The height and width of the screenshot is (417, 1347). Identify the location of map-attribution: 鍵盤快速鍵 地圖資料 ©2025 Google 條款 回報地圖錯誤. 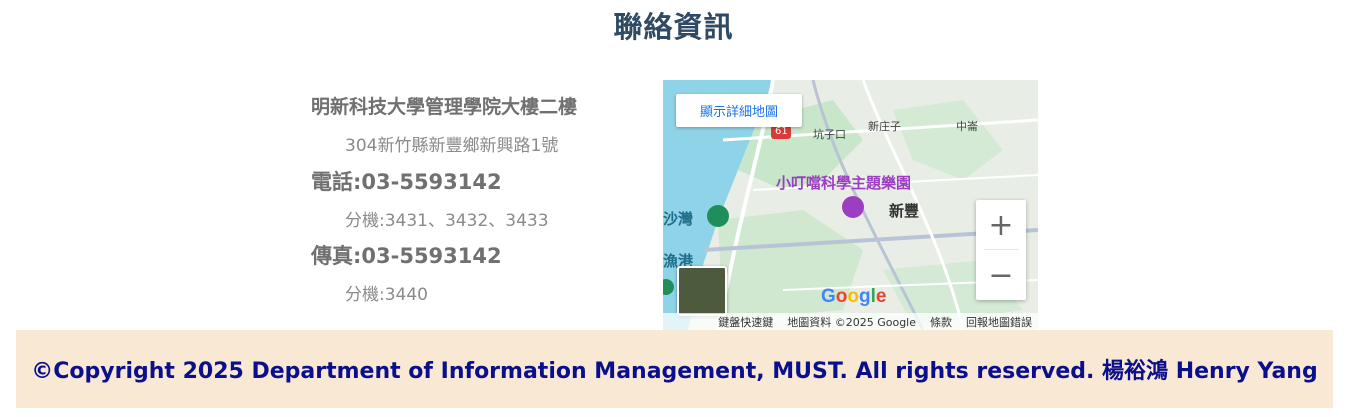
(850, 321).